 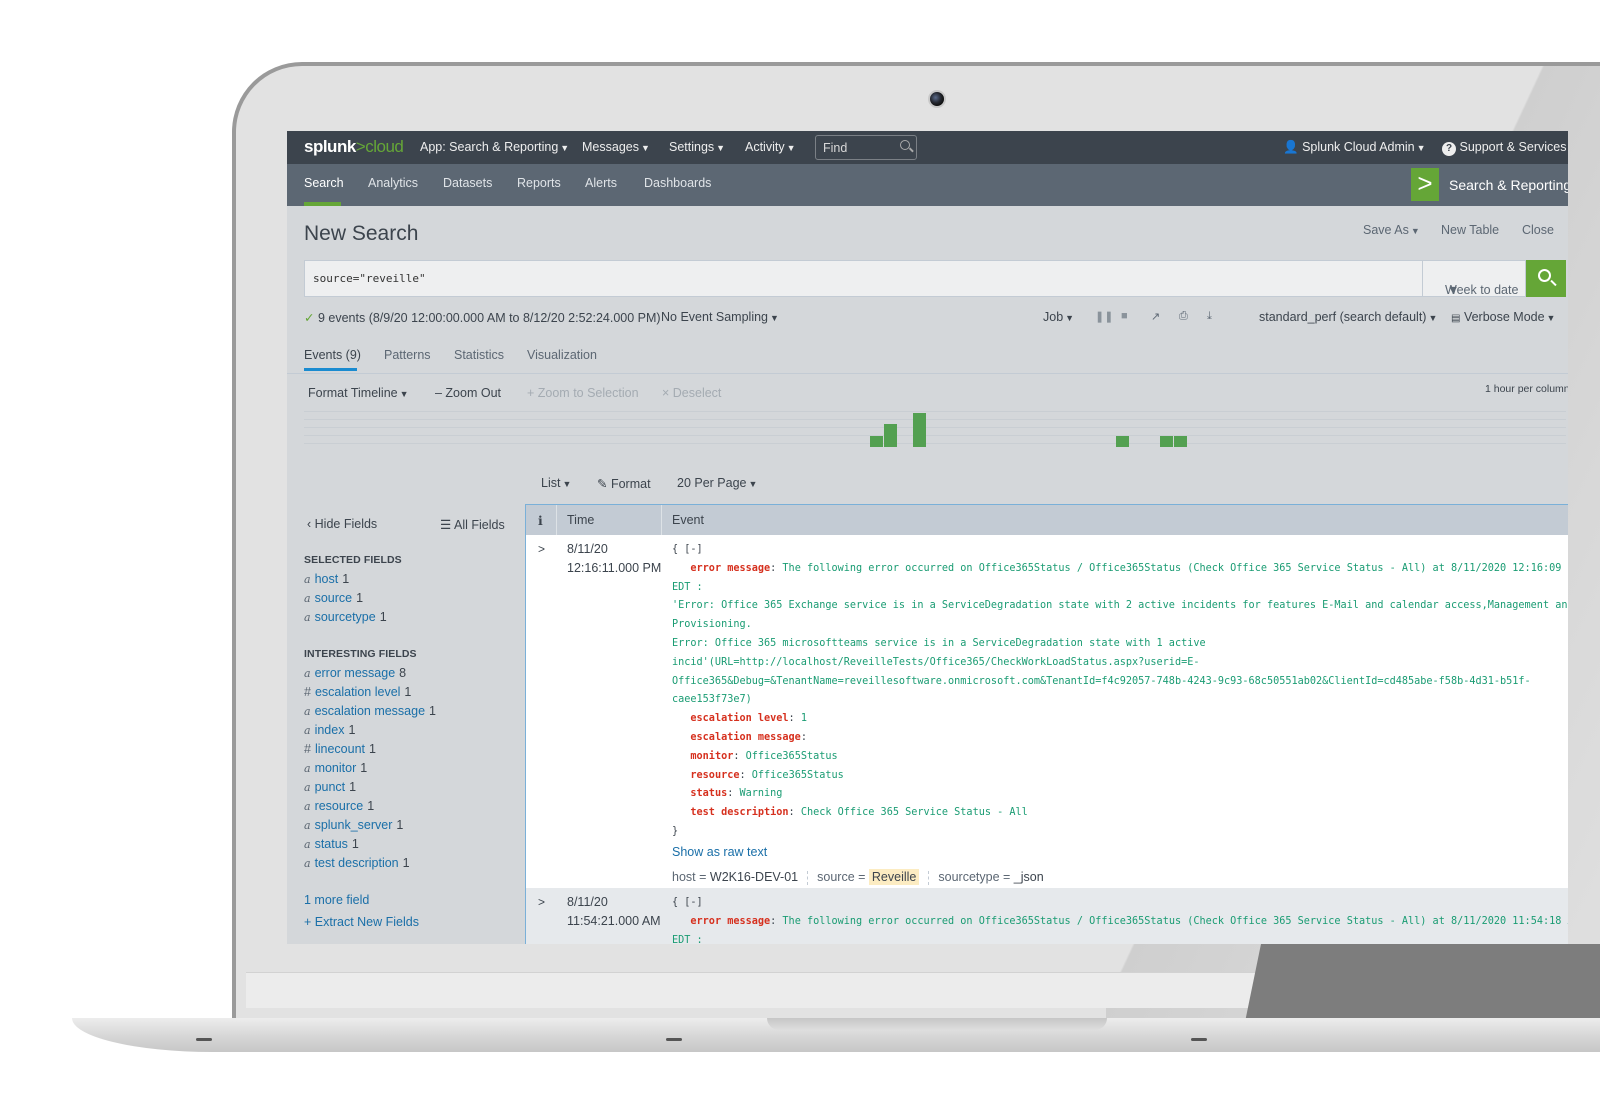 What do you see at coordinates (835, 148) in the screenshot?
I see `find-placeholder: Find` at bounding box center [835, 148].